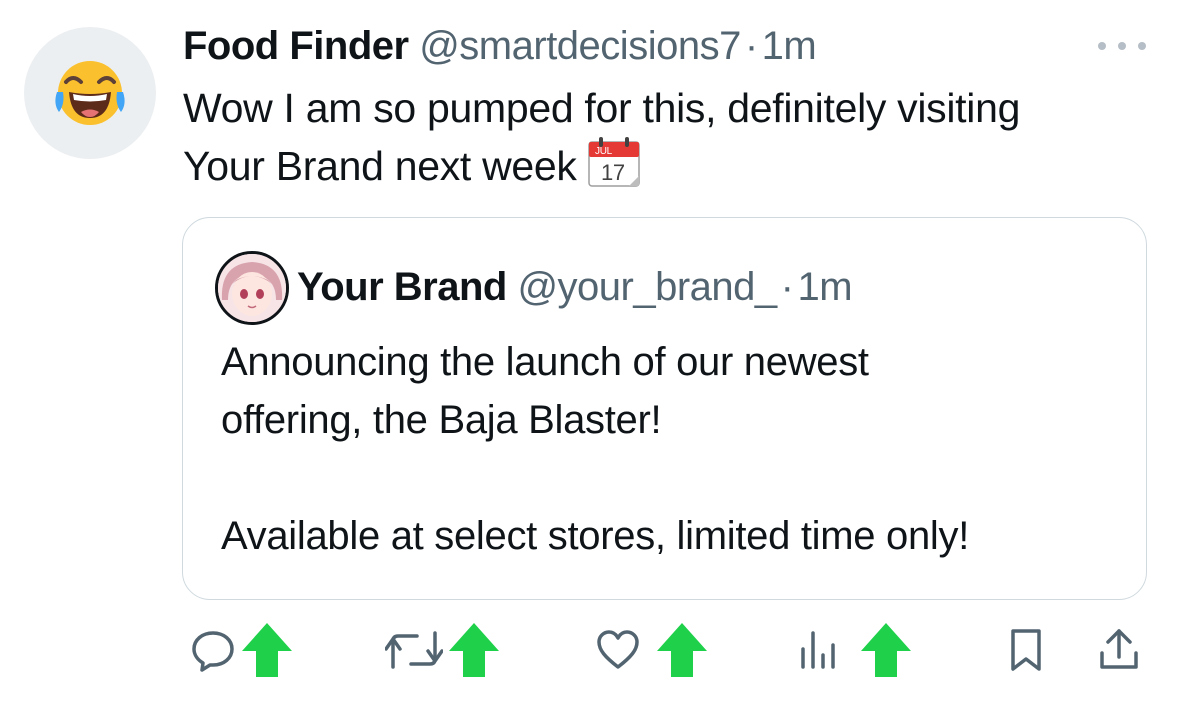  What do you see at coordinates (618, 649) in the screenshot?
I see `heart-icon` at bounding box center [618, 649].